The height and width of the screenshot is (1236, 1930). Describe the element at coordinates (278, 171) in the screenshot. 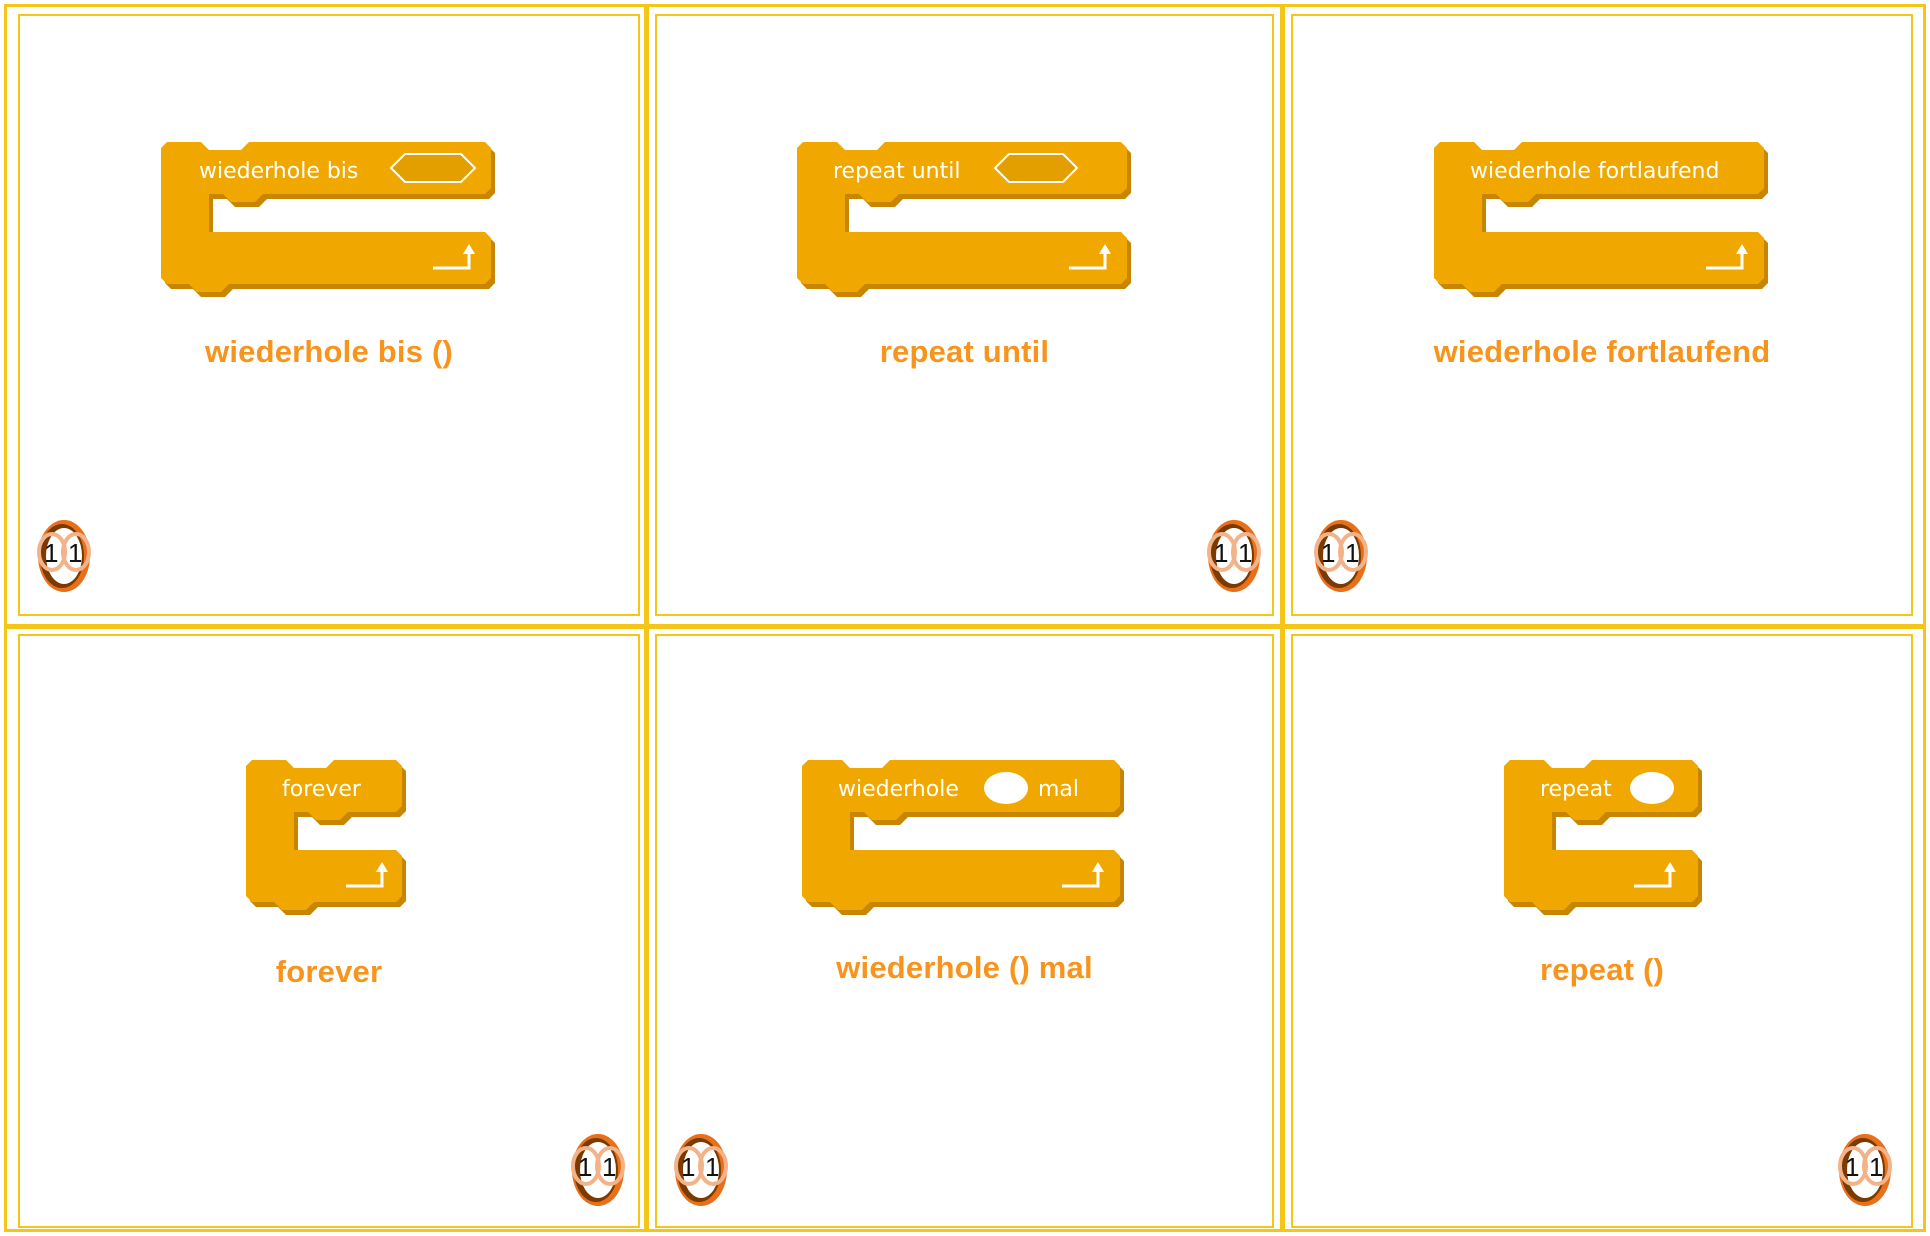

I see `block-label: wiederhole bis` at that location.